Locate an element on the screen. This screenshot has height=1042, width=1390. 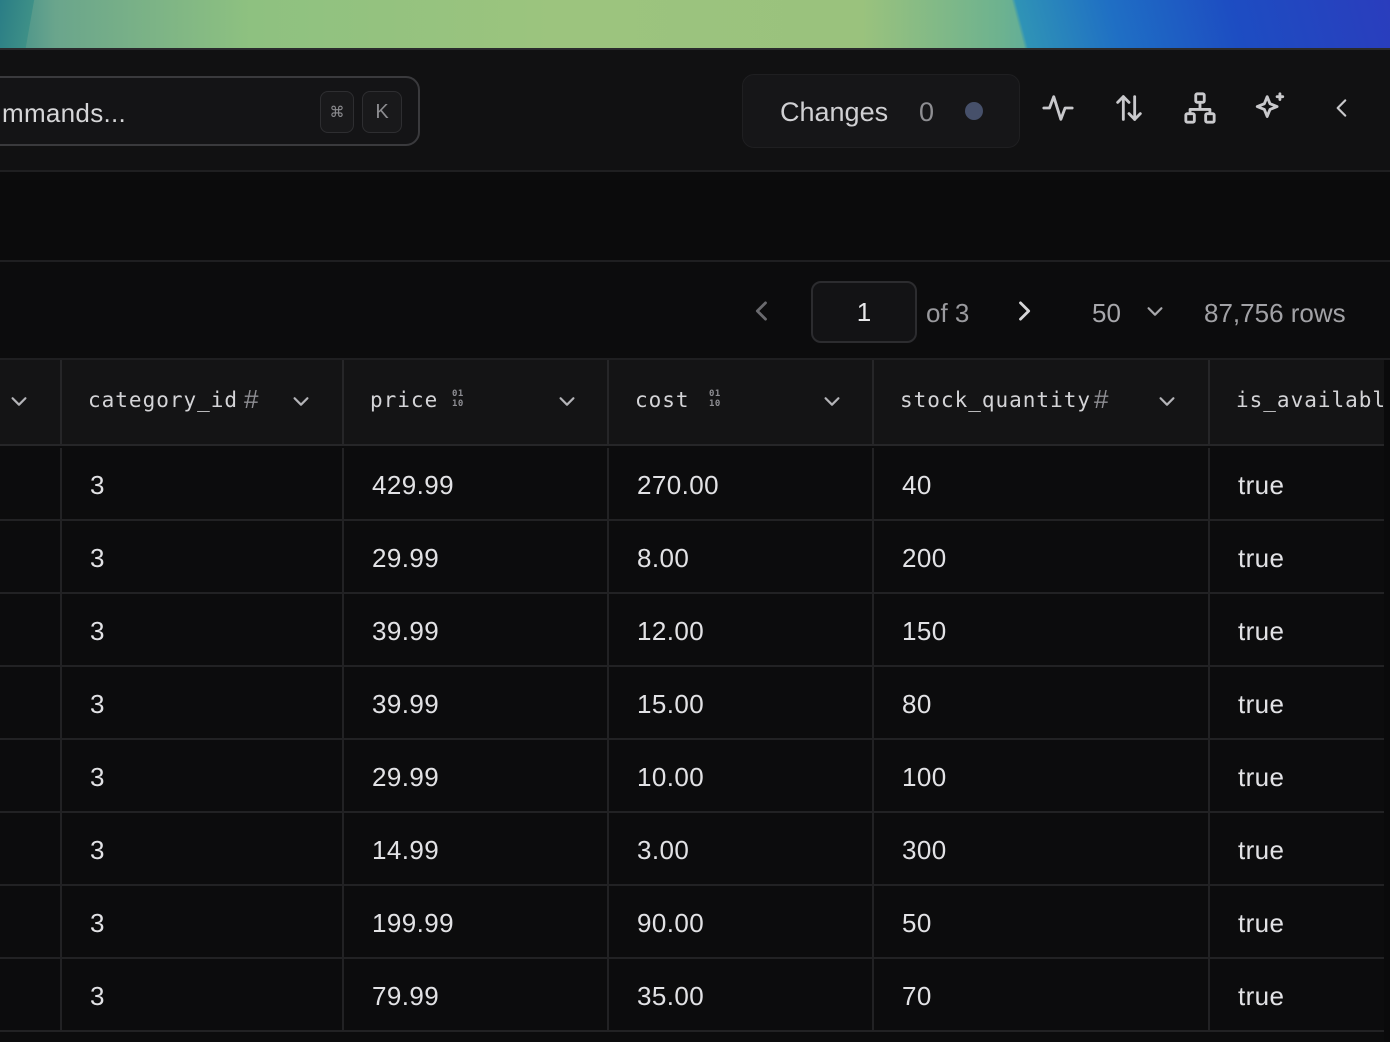
cost-cell: 35.00 is located at coordinates (741, 995).